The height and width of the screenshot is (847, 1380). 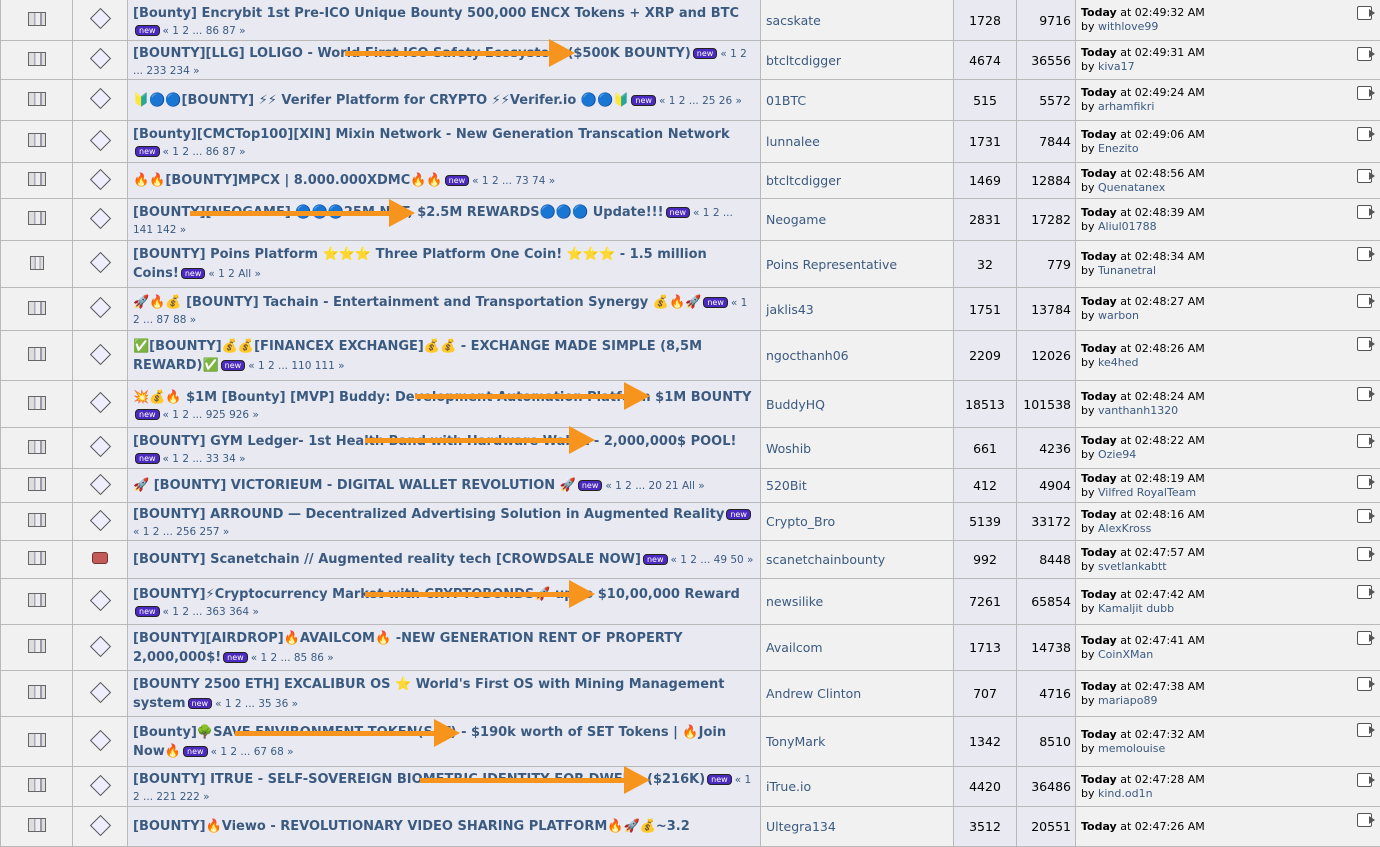 I want to click on last-poster-link: warbon, so click(x=1118, y=315).